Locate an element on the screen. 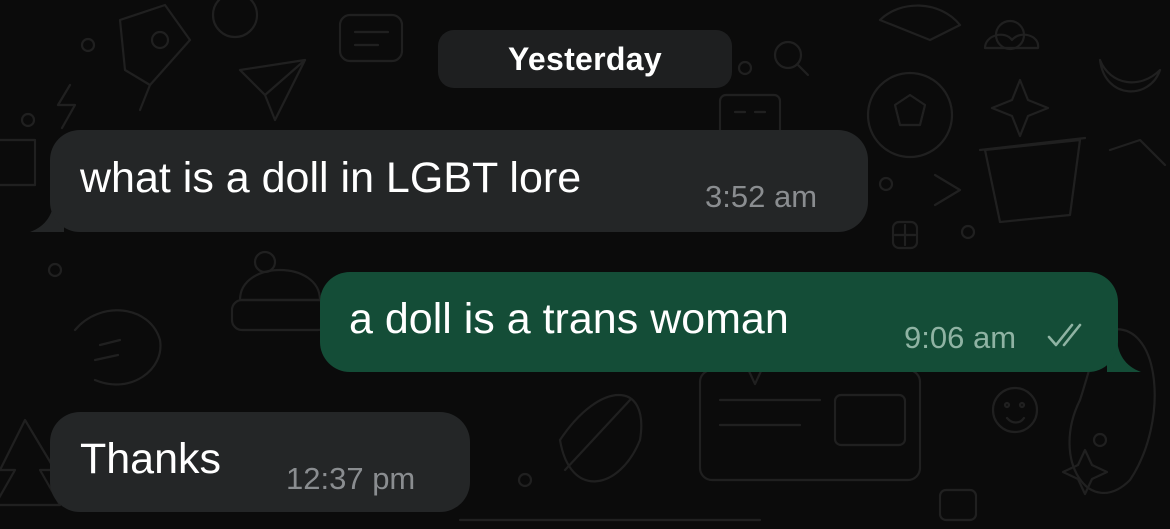 The height and width of the screenshot is (529, 1170). date-divider-label: Yesterday is located at coordinates (585, 58).